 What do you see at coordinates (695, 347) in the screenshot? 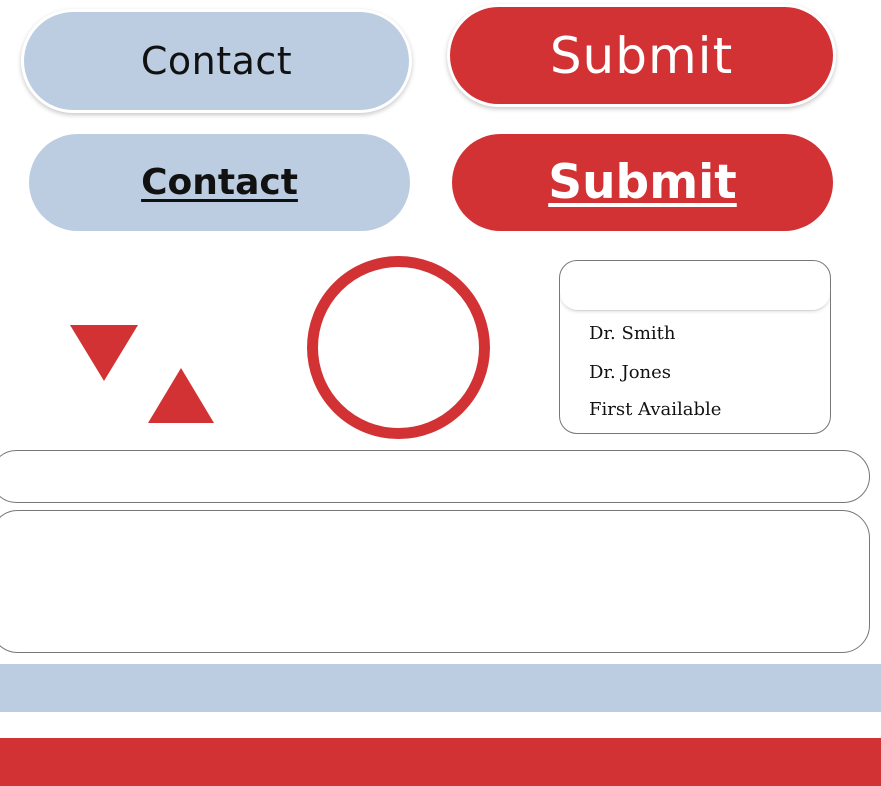
I see `doctor-select-dropdown: Dr. Smith Dr. Jones First Available` at bounding box center [695, 347].